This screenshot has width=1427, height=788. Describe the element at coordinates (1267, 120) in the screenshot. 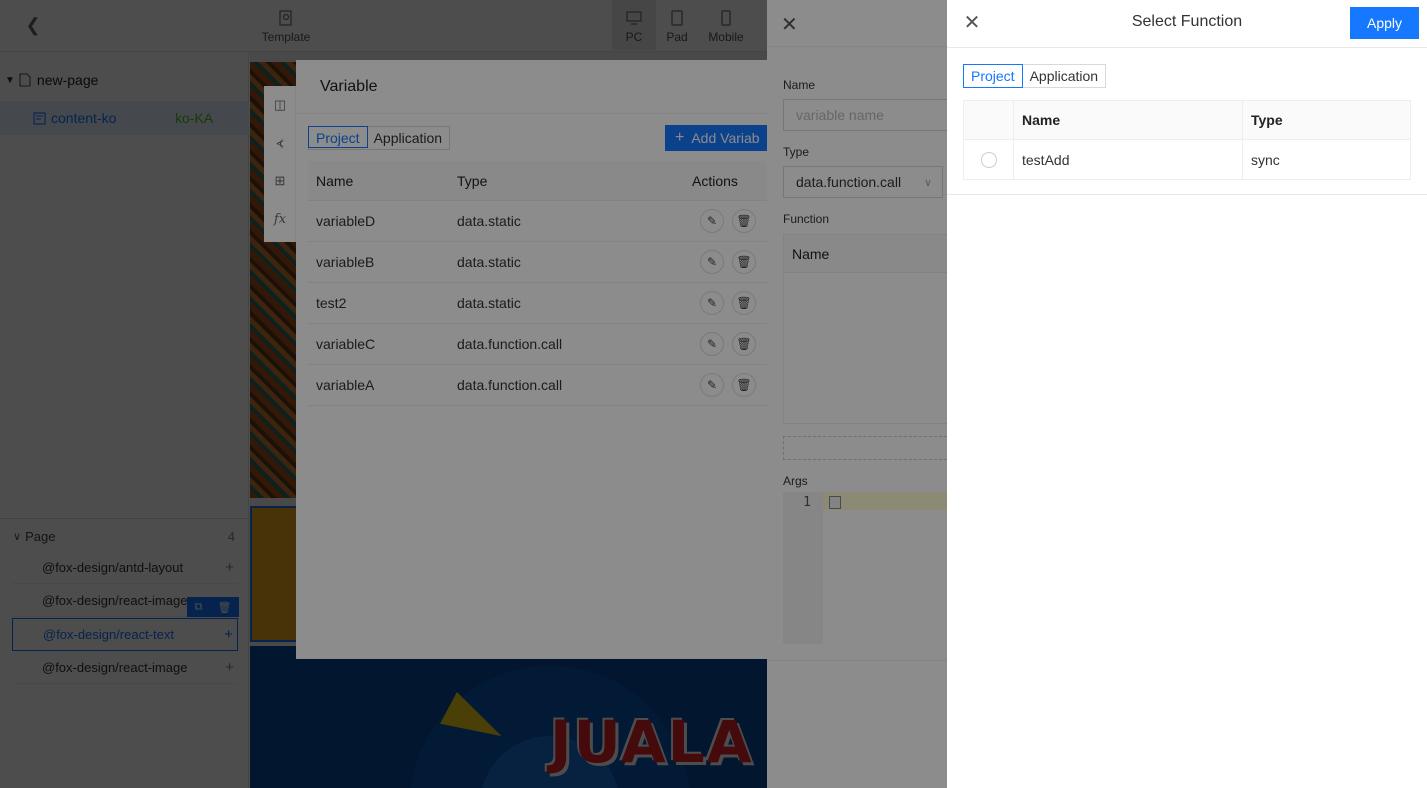

I see `col-type: Type` at that location.